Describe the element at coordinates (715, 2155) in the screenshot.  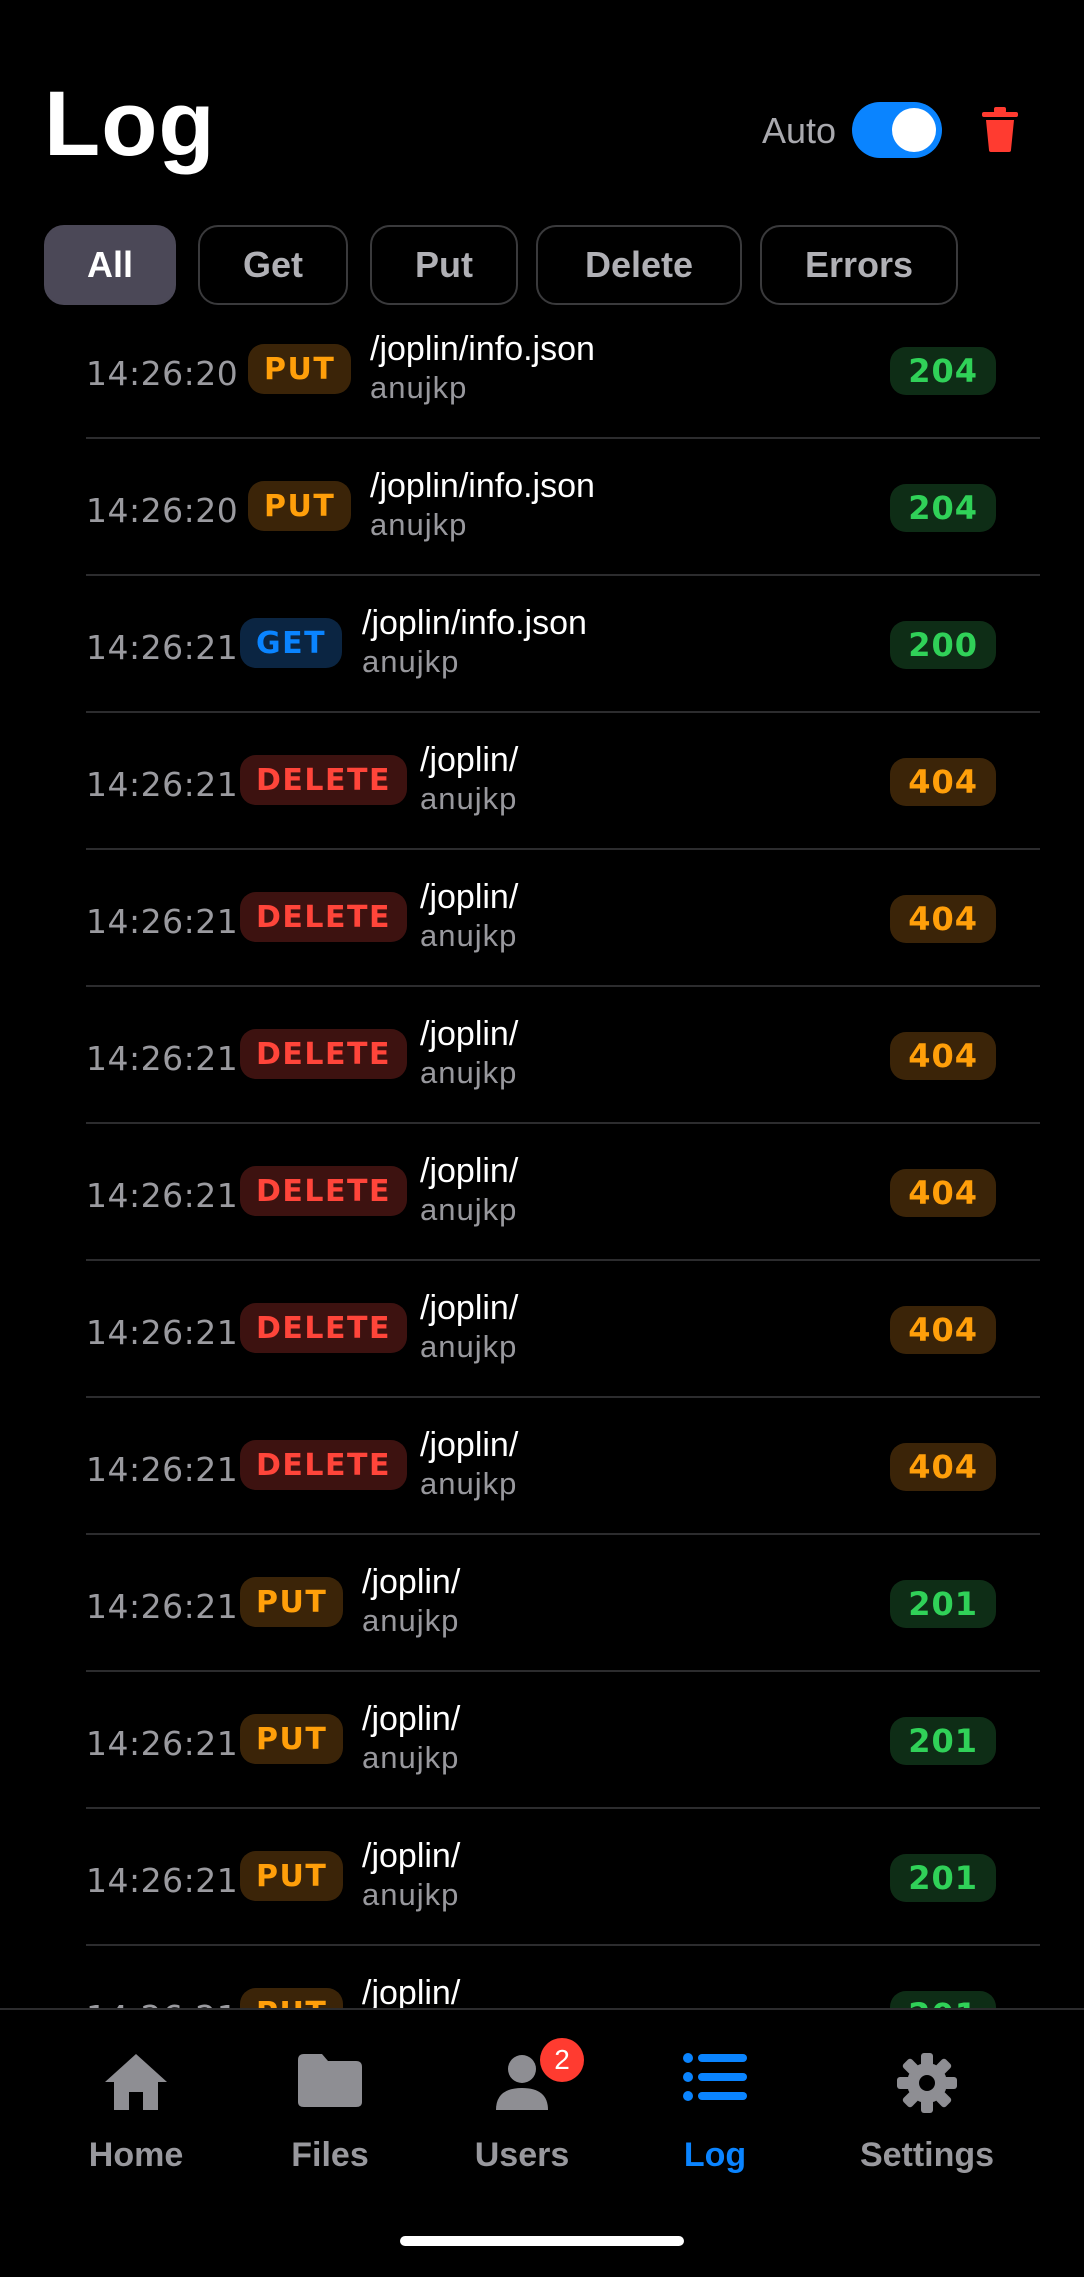
I see `tab-label: Log` at that location.